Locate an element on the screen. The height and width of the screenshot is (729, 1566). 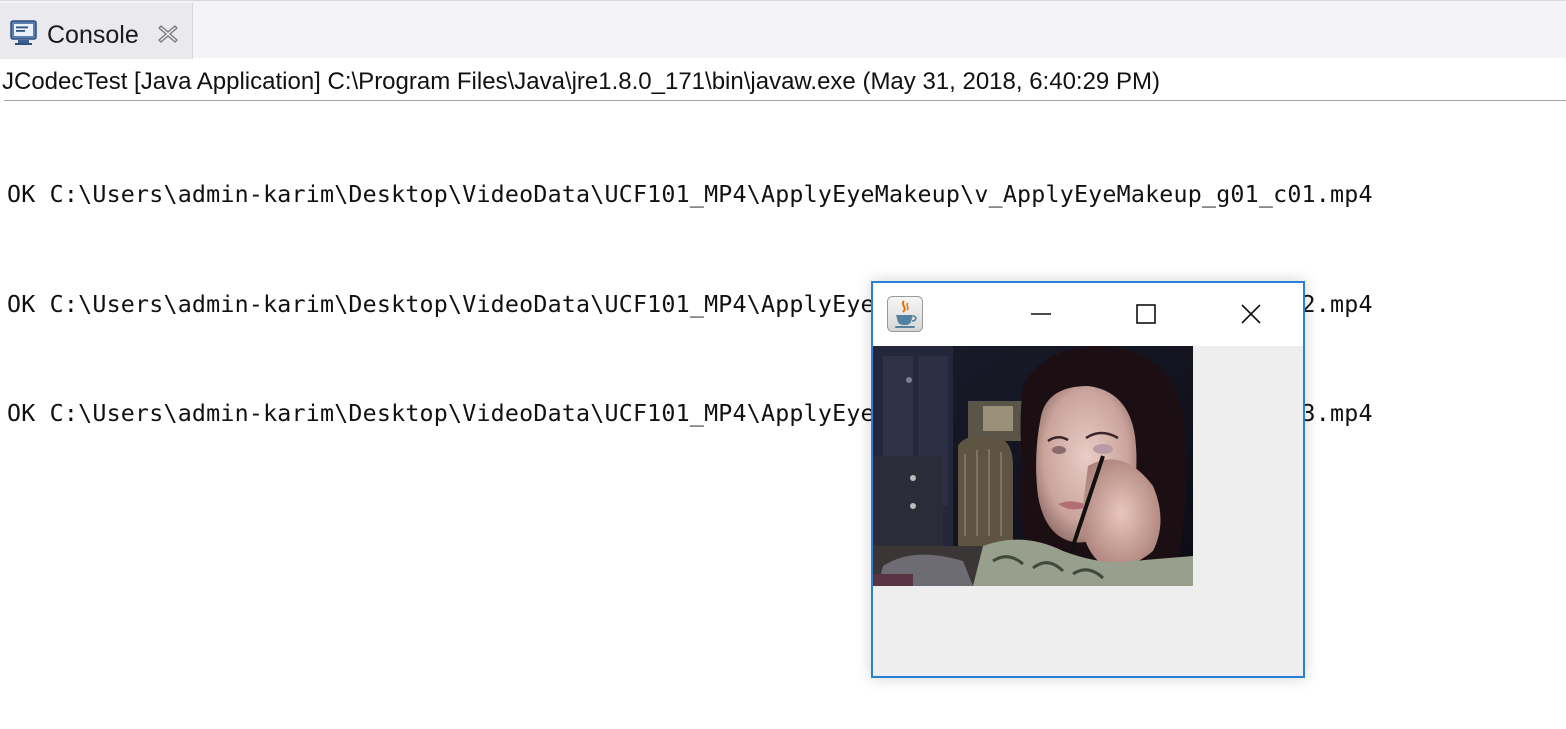
java-coffee-icon is located at coordinates (905, 314).